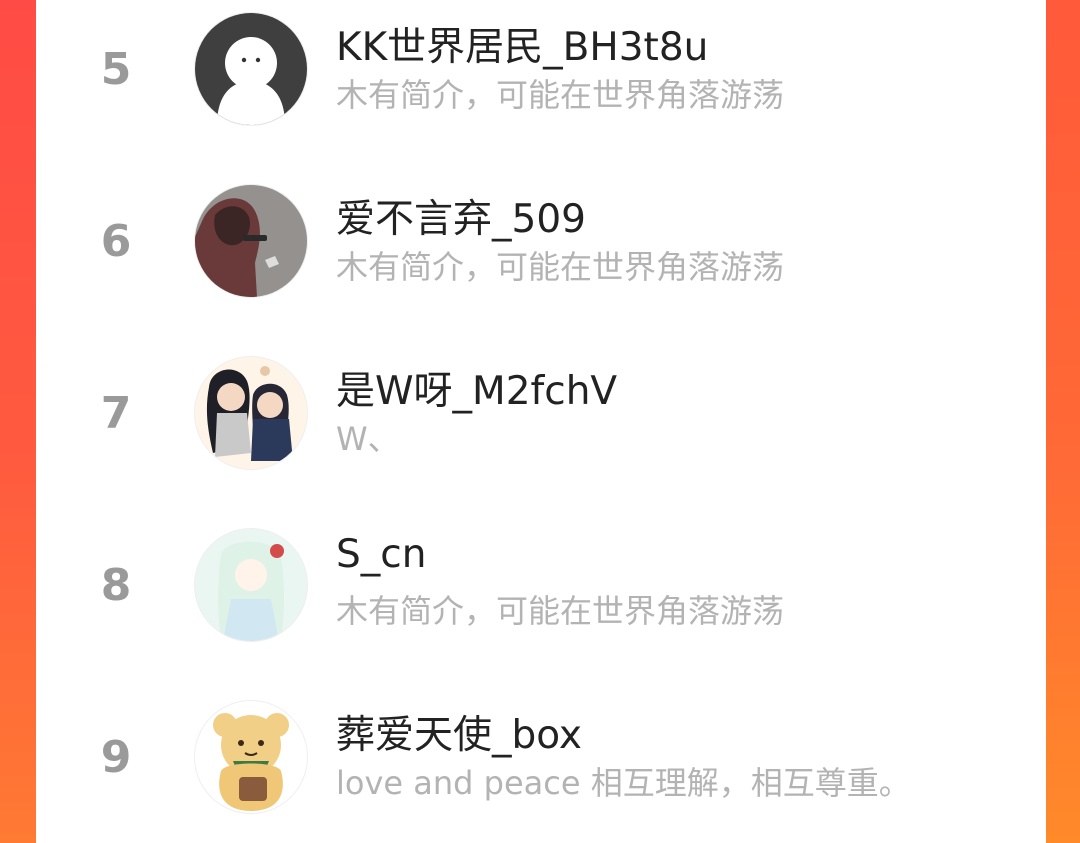  Describe the element at coordinates (459, 732) in the screenshot. I see `user-name: 葬爱天使_box` at that location.